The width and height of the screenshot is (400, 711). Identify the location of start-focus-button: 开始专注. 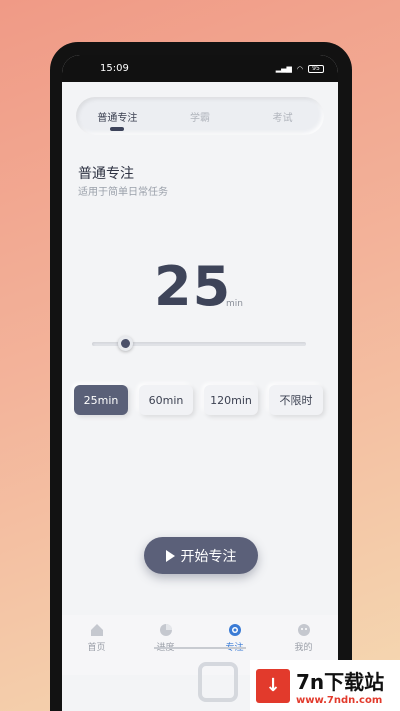
(201, 555).